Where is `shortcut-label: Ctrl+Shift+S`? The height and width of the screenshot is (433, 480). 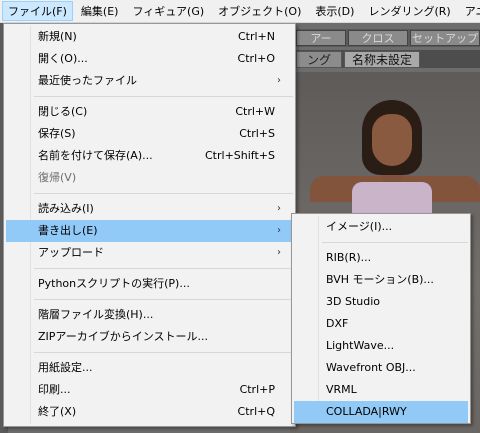
shortcut-label: Ctrl+Shift+S is located at coordinates (240, 155).